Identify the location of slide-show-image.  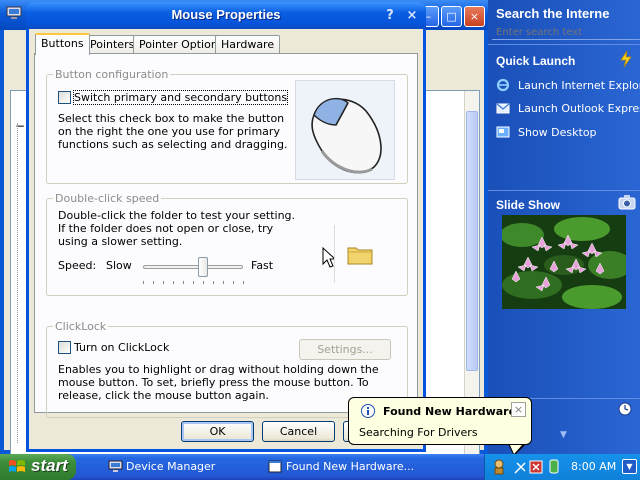
(564, 262).